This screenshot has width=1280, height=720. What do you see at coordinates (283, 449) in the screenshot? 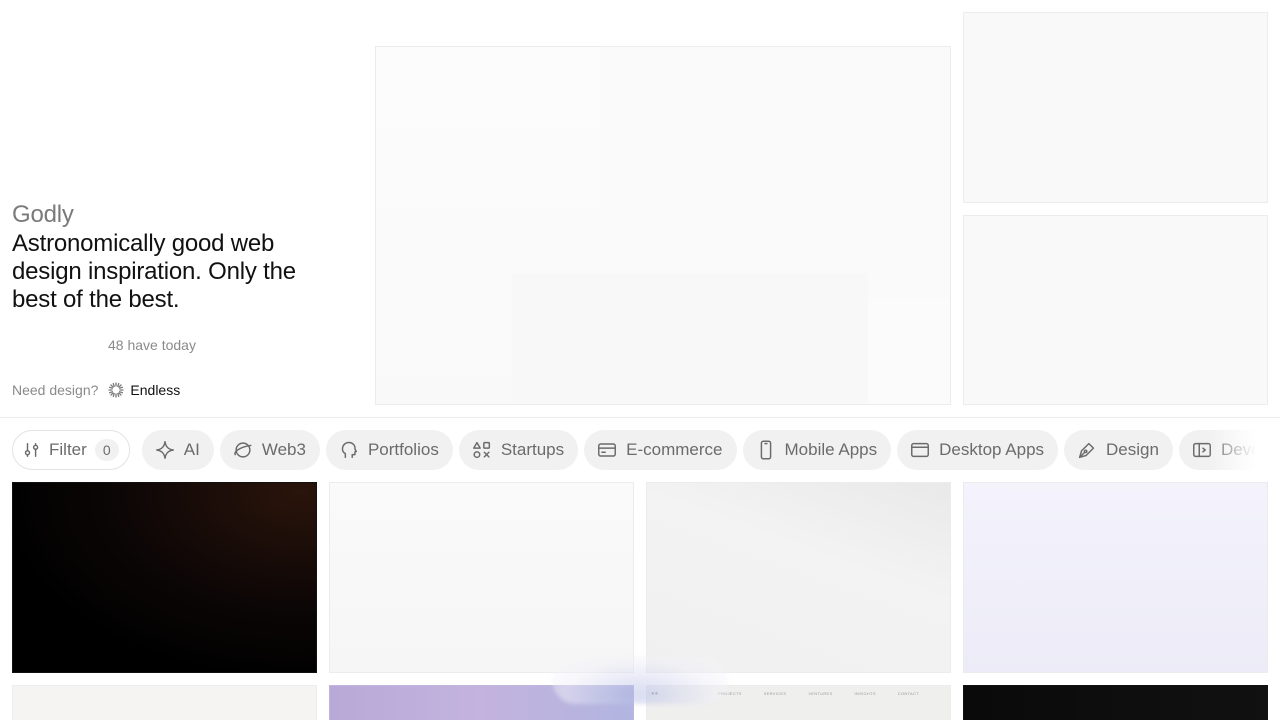
I see `category-label: Web3` at bounding box center [283, 449].